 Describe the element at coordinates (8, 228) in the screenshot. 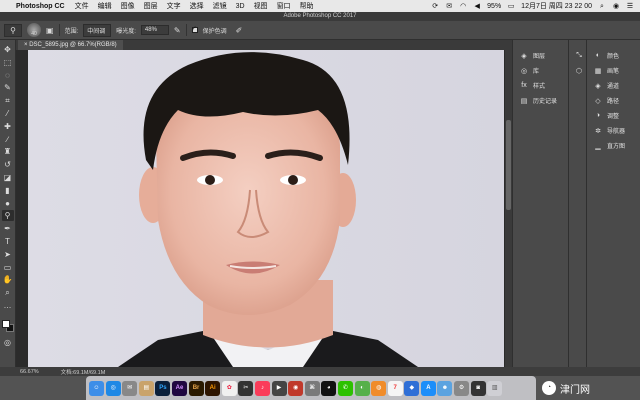

I see `pen-tool-icon: ✒` at that location.